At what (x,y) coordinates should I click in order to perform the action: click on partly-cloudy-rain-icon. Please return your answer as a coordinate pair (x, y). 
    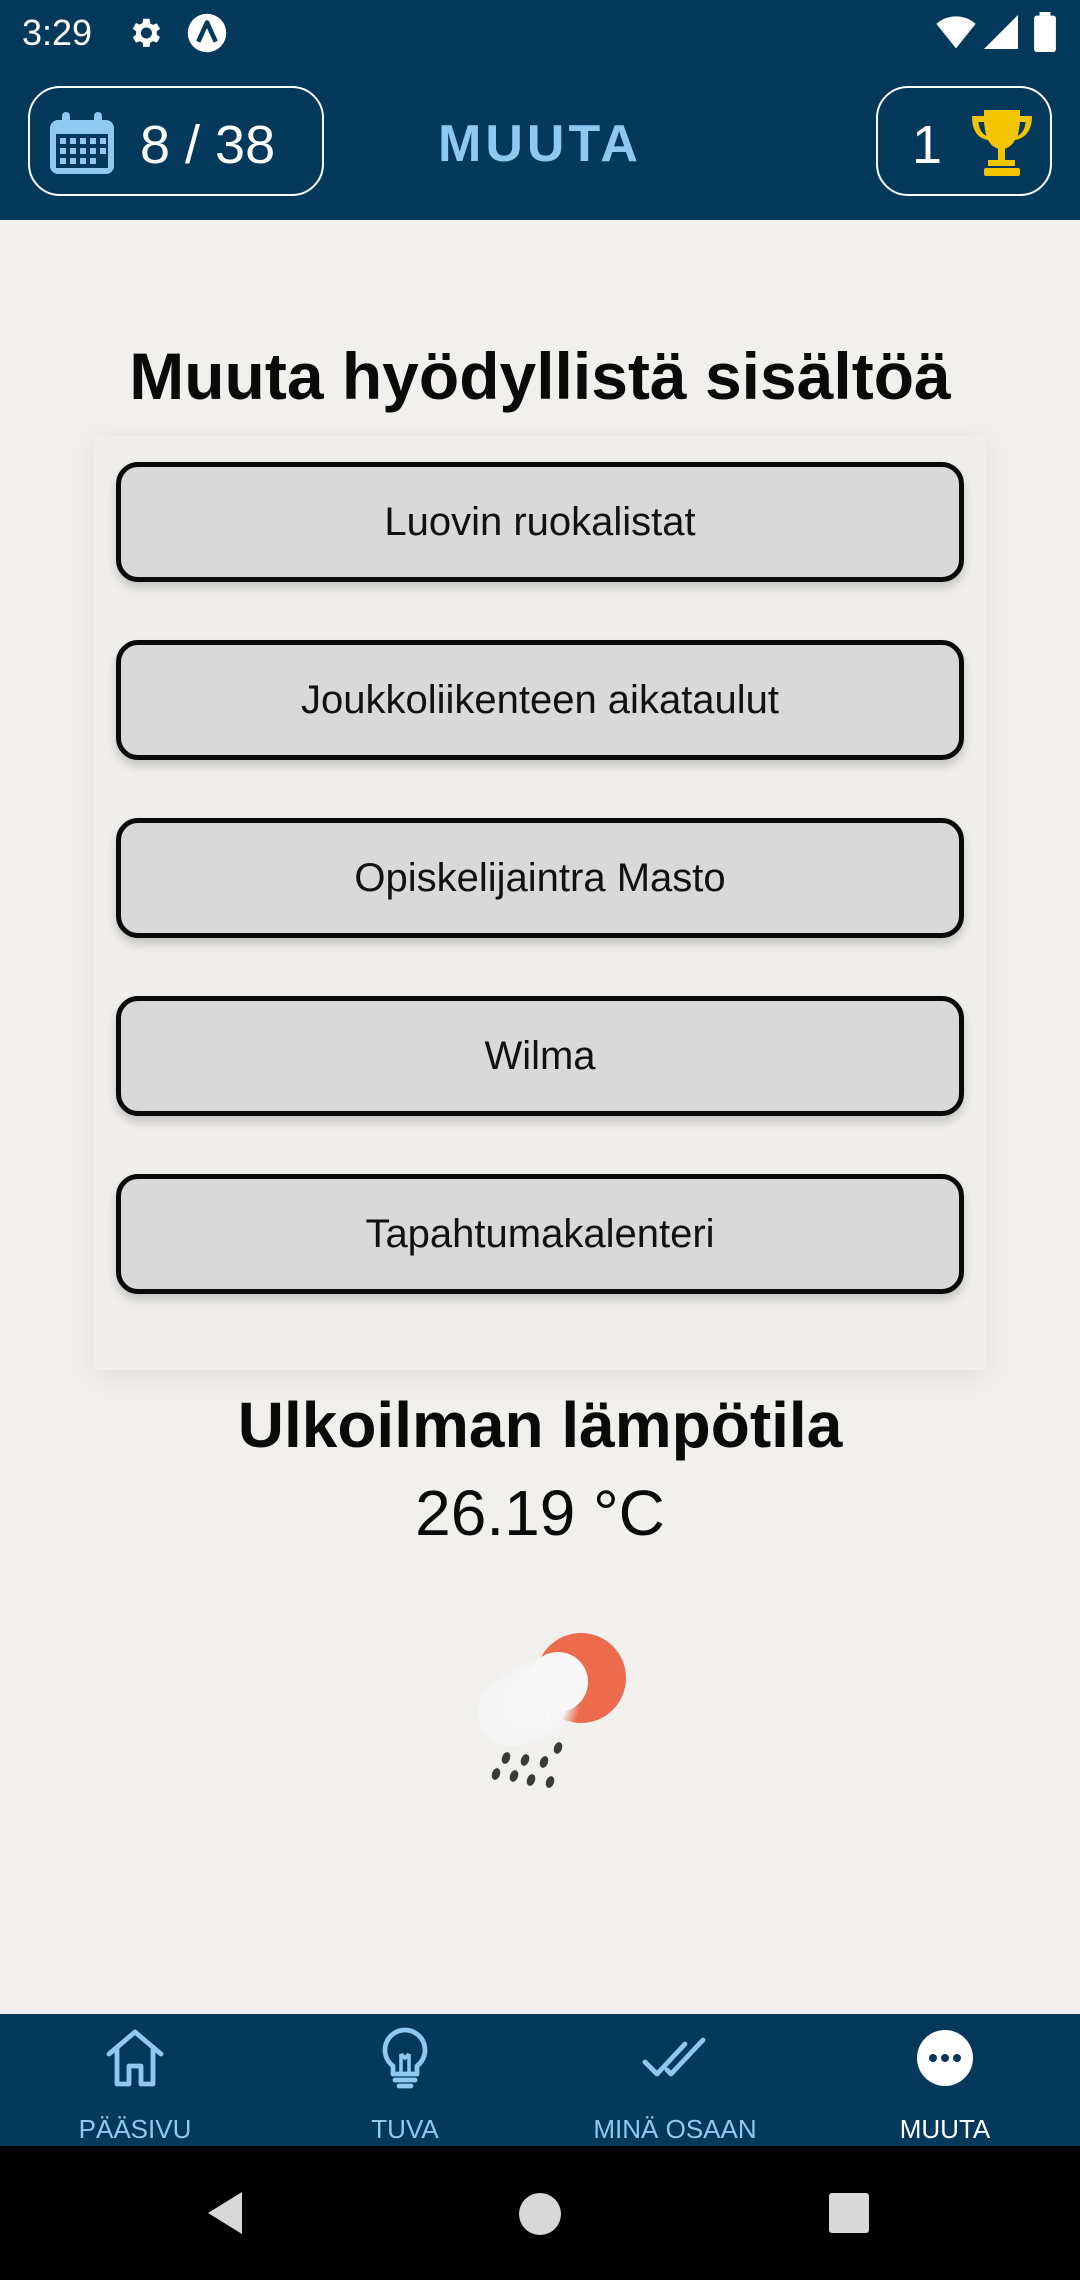
    Looking at the image, I should click on (552, 1710).